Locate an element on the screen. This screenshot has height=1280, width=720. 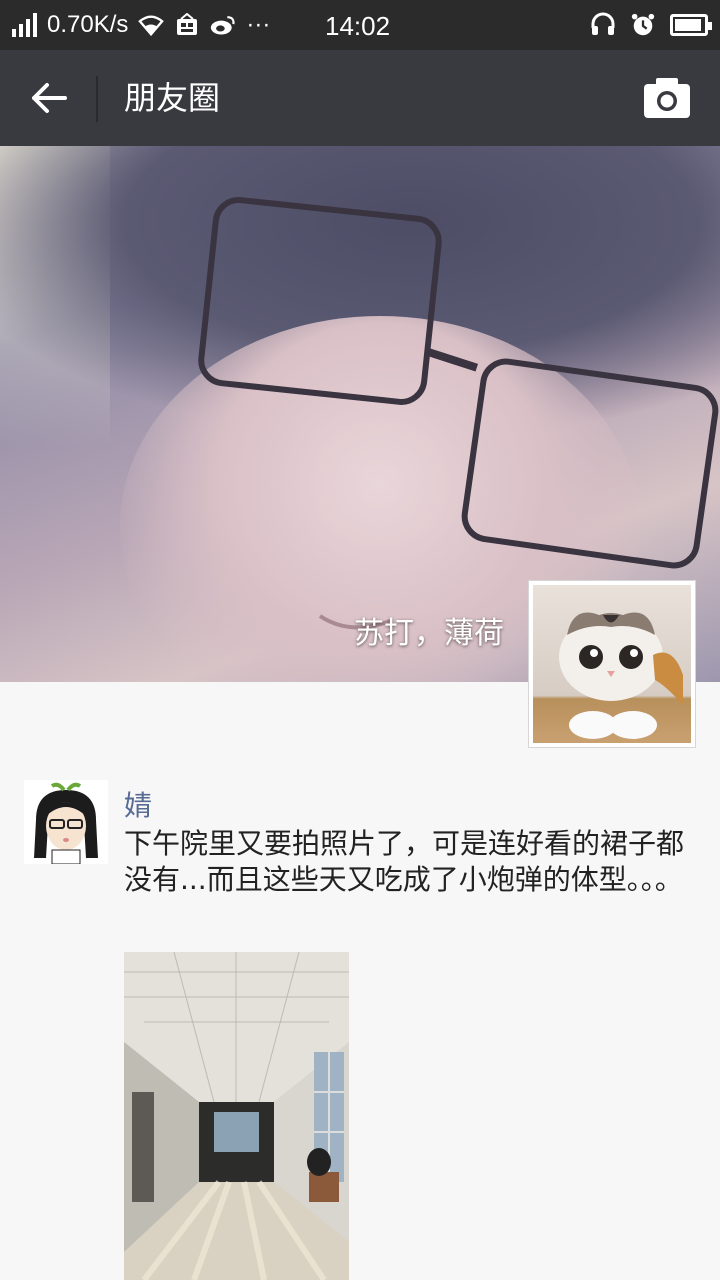
post-avatar is located at coordinates (66, 822).